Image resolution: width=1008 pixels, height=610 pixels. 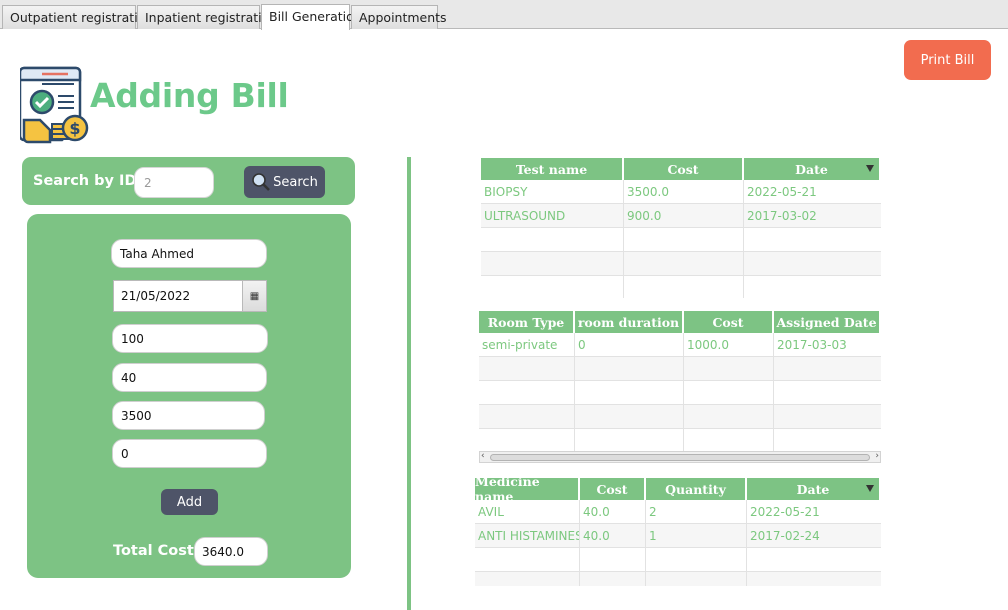 I want to click on scroll-right-icon: ›, so click(x=877, y=456).